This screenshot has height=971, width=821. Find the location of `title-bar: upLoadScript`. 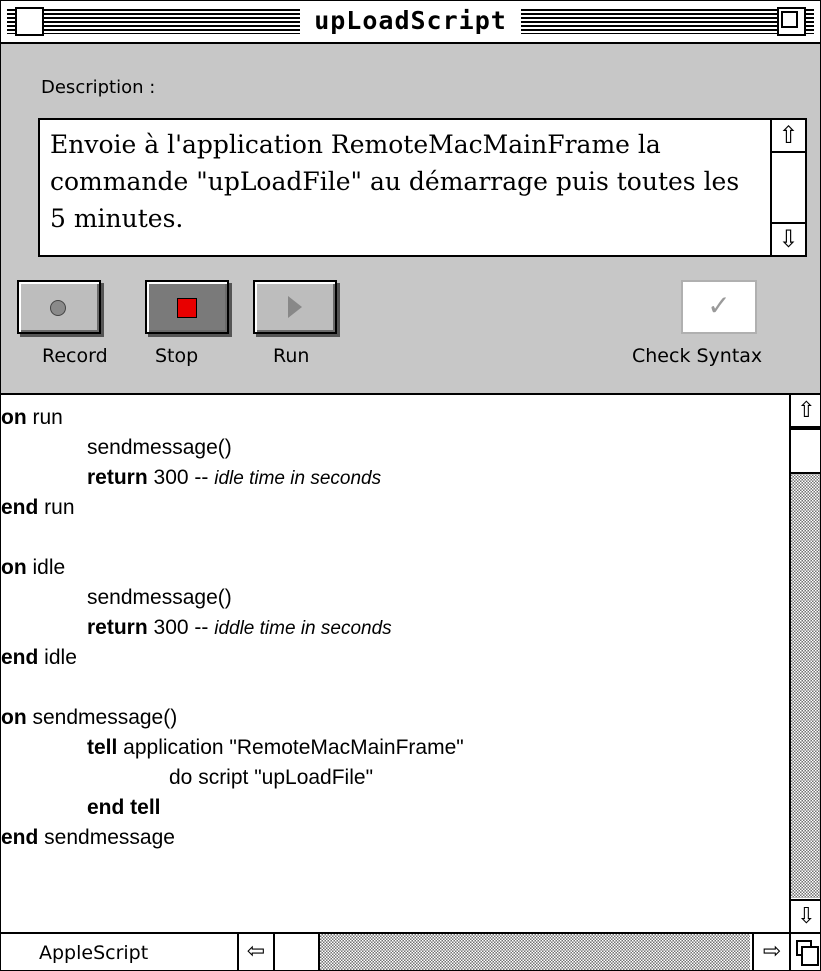

title-bar: upLoadScript is located at coordinates (410, 22).